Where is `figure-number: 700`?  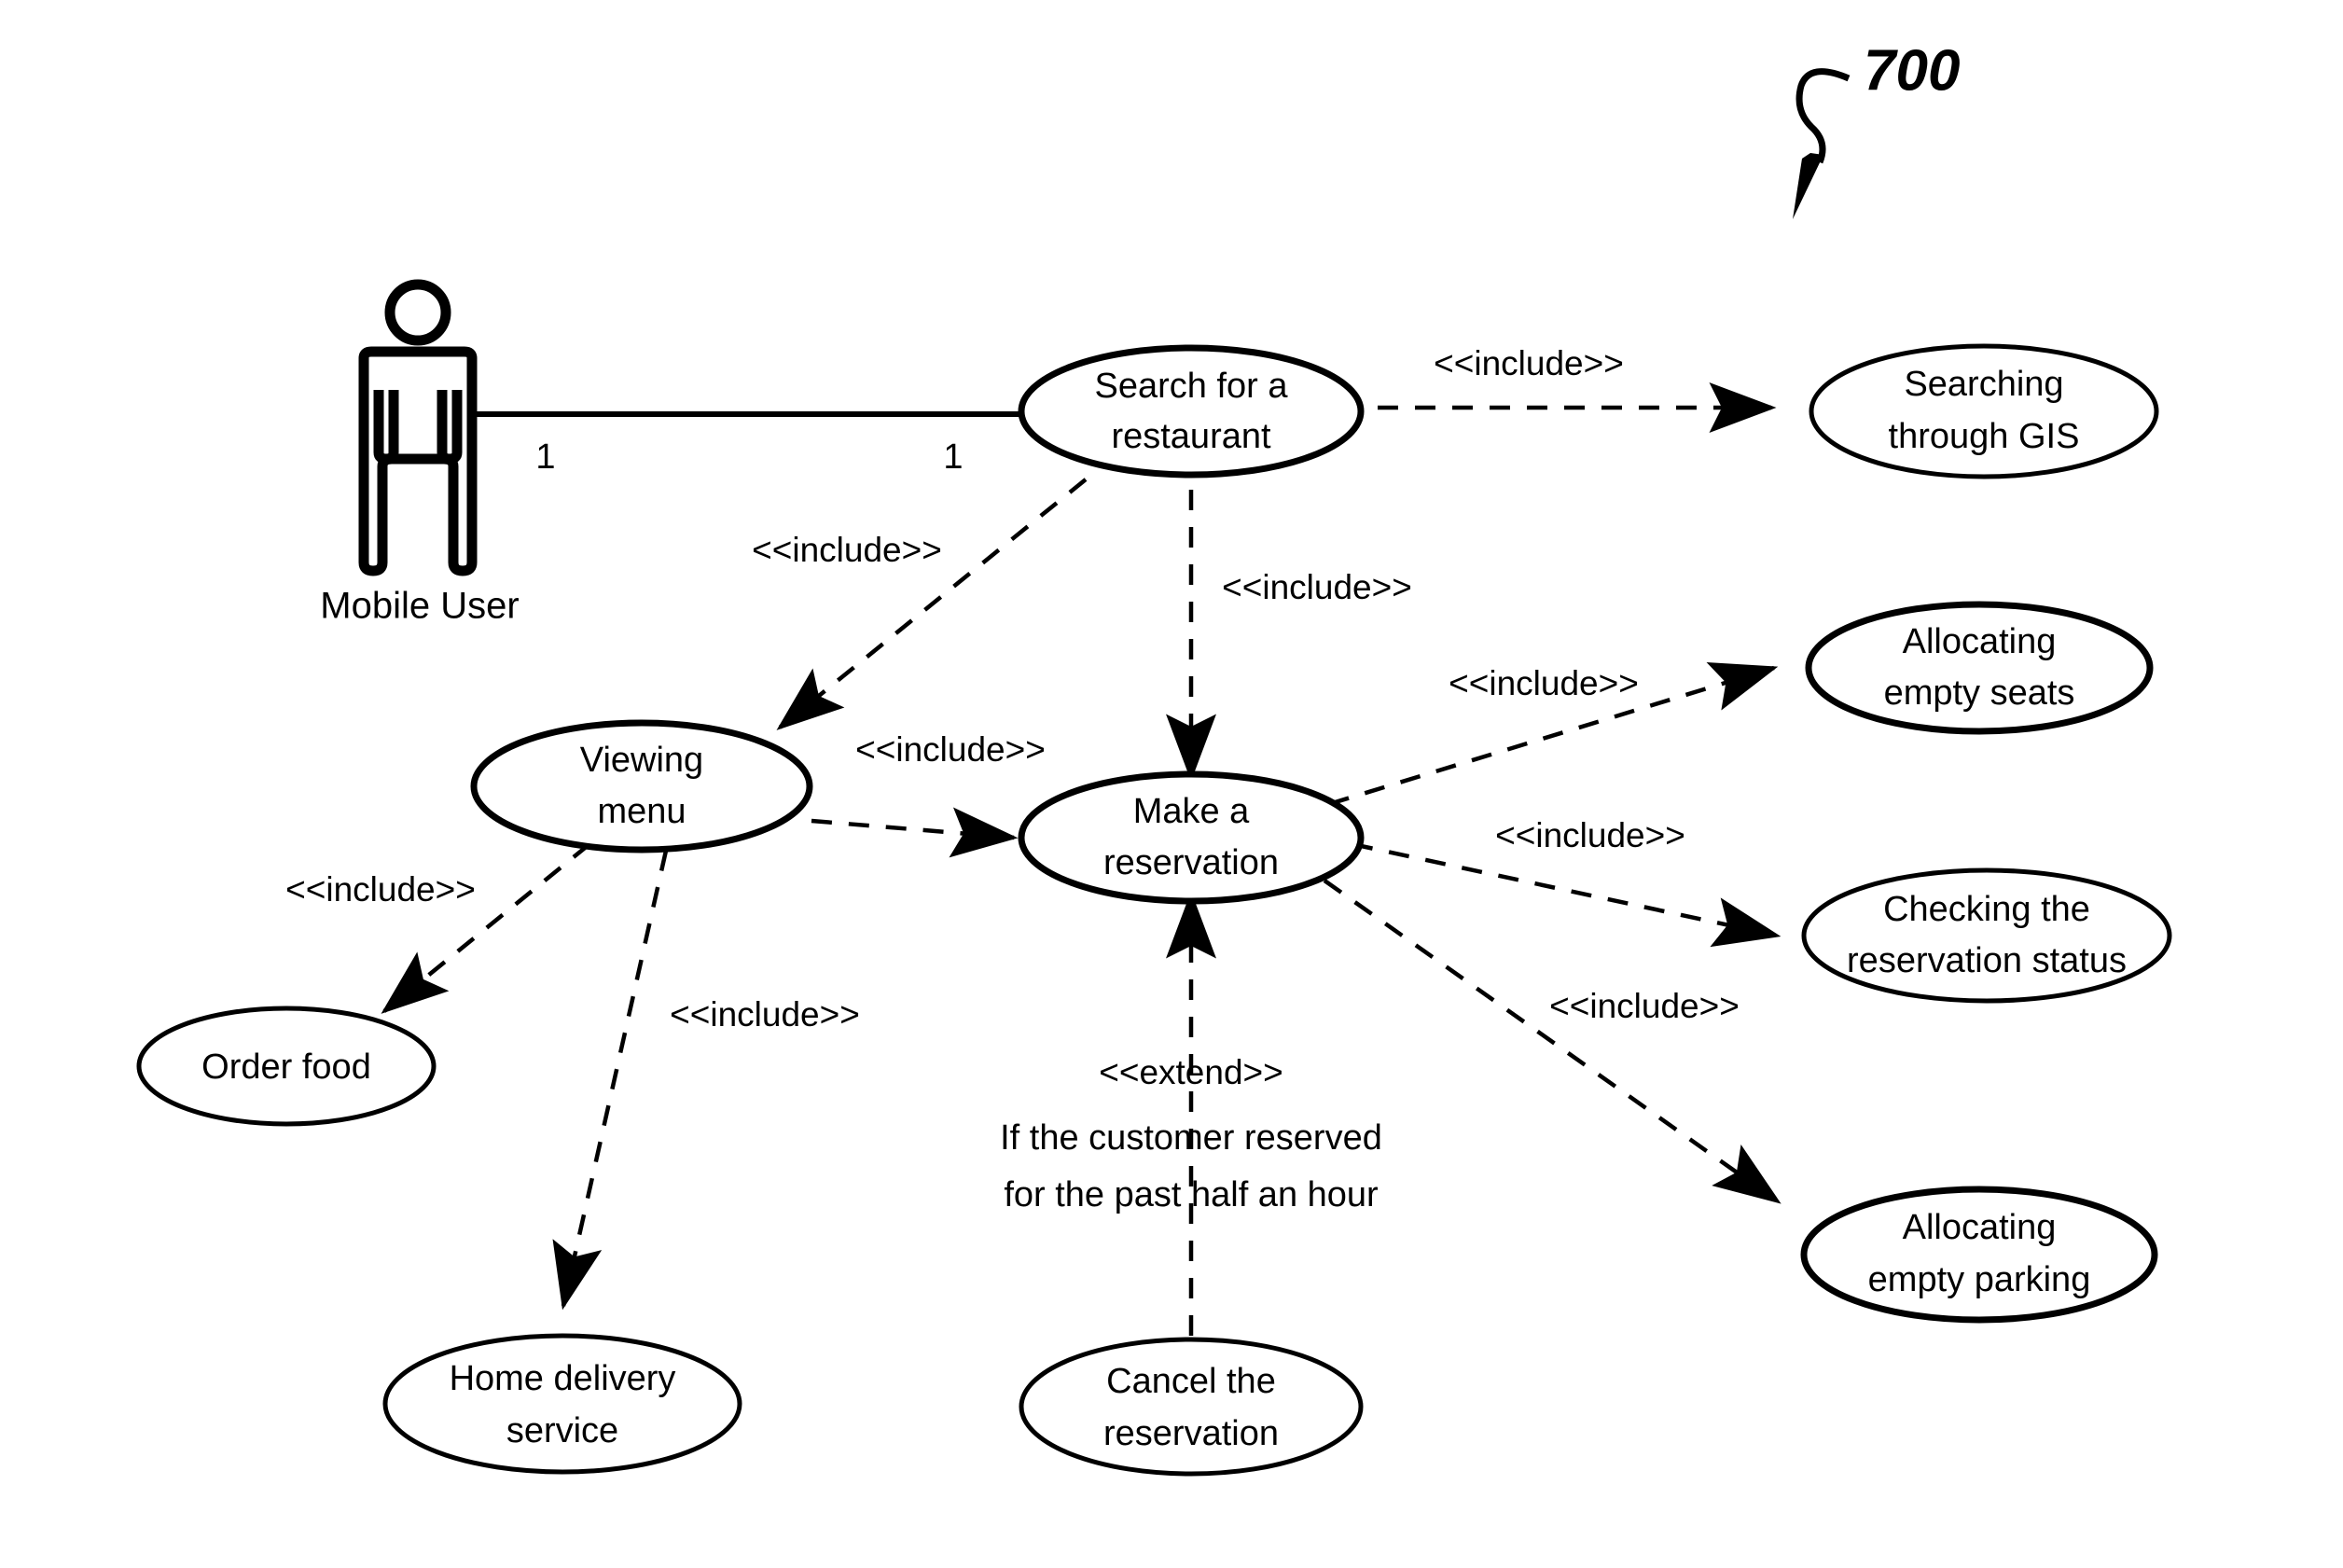
figure-number: 700 is located at coordinates (1912, 70).